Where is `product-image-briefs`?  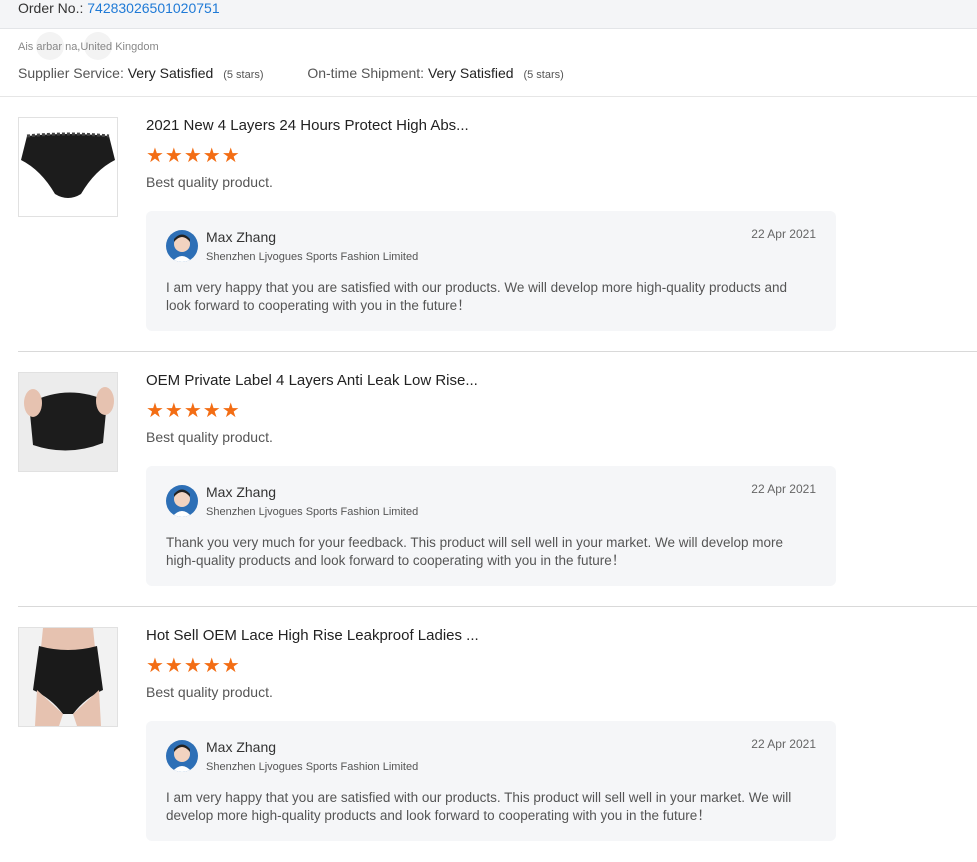 product-image-briefs is located at coordinates (68, 165).